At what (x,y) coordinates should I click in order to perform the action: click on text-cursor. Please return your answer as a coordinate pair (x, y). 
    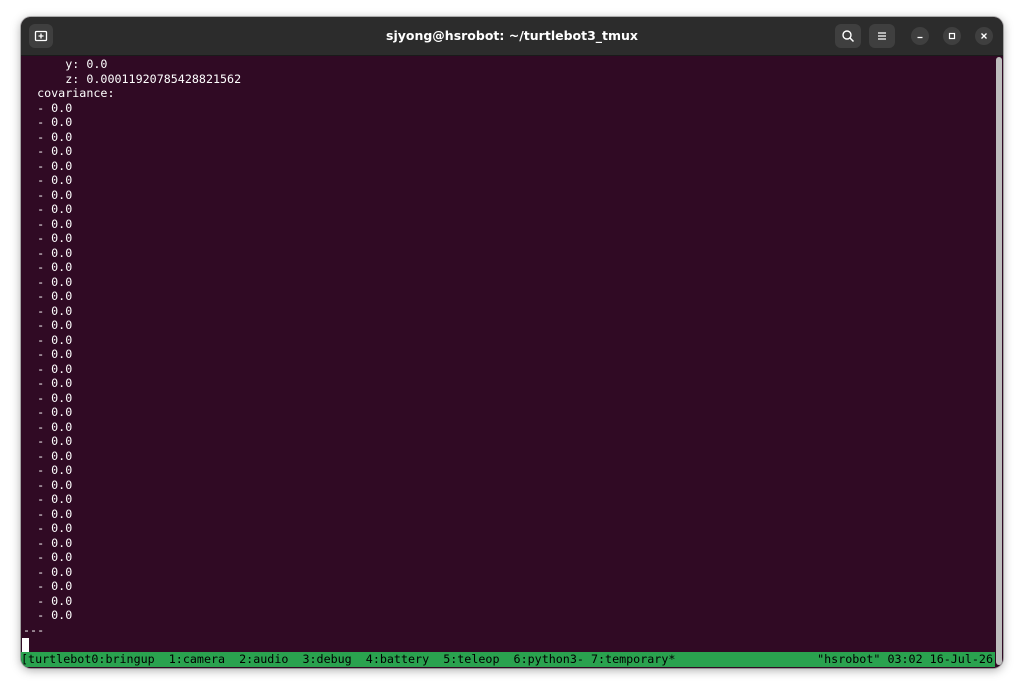
    Looking at the image, I should click on (25, 645).